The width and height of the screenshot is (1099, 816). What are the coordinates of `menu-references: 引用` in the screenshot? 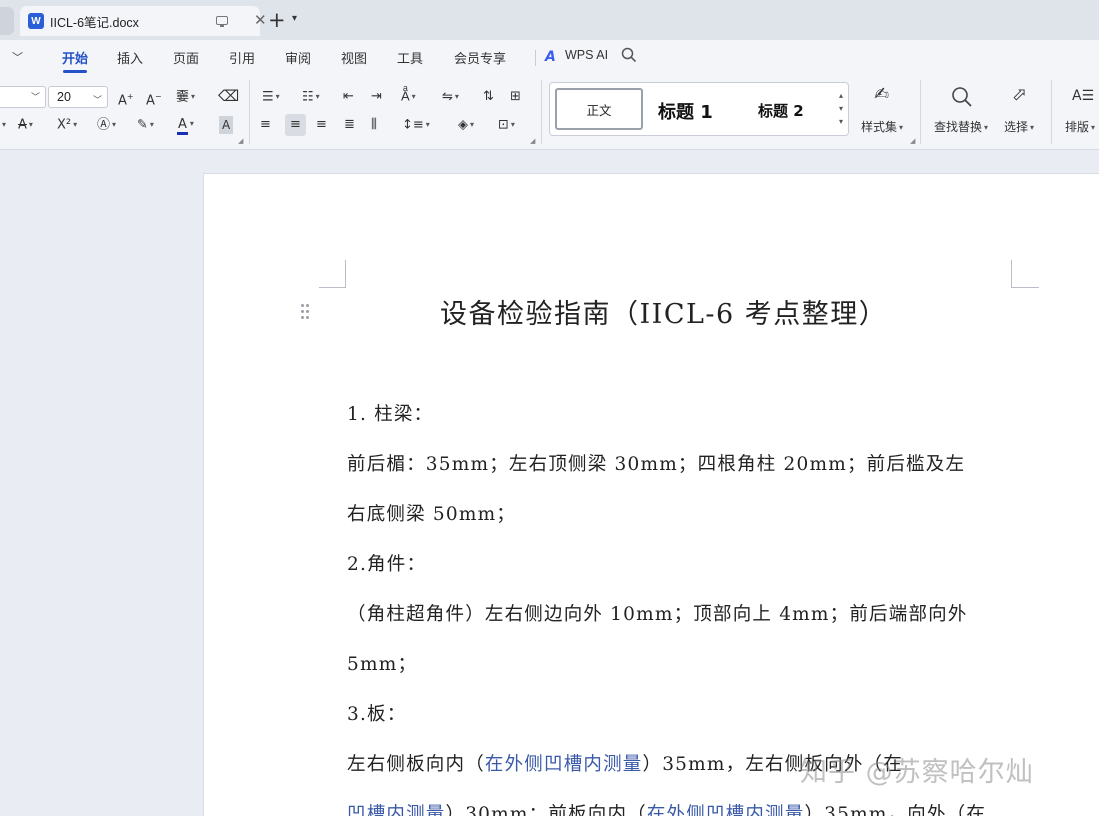 It's located at (242, 57).